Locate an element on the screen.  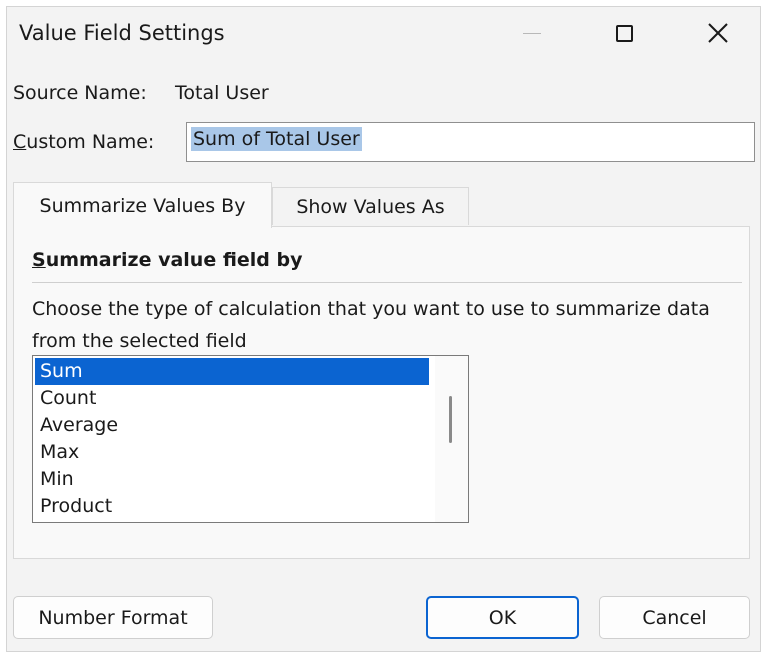
tab-show-values-as: Show Values As is located at coordinates (370, 206).